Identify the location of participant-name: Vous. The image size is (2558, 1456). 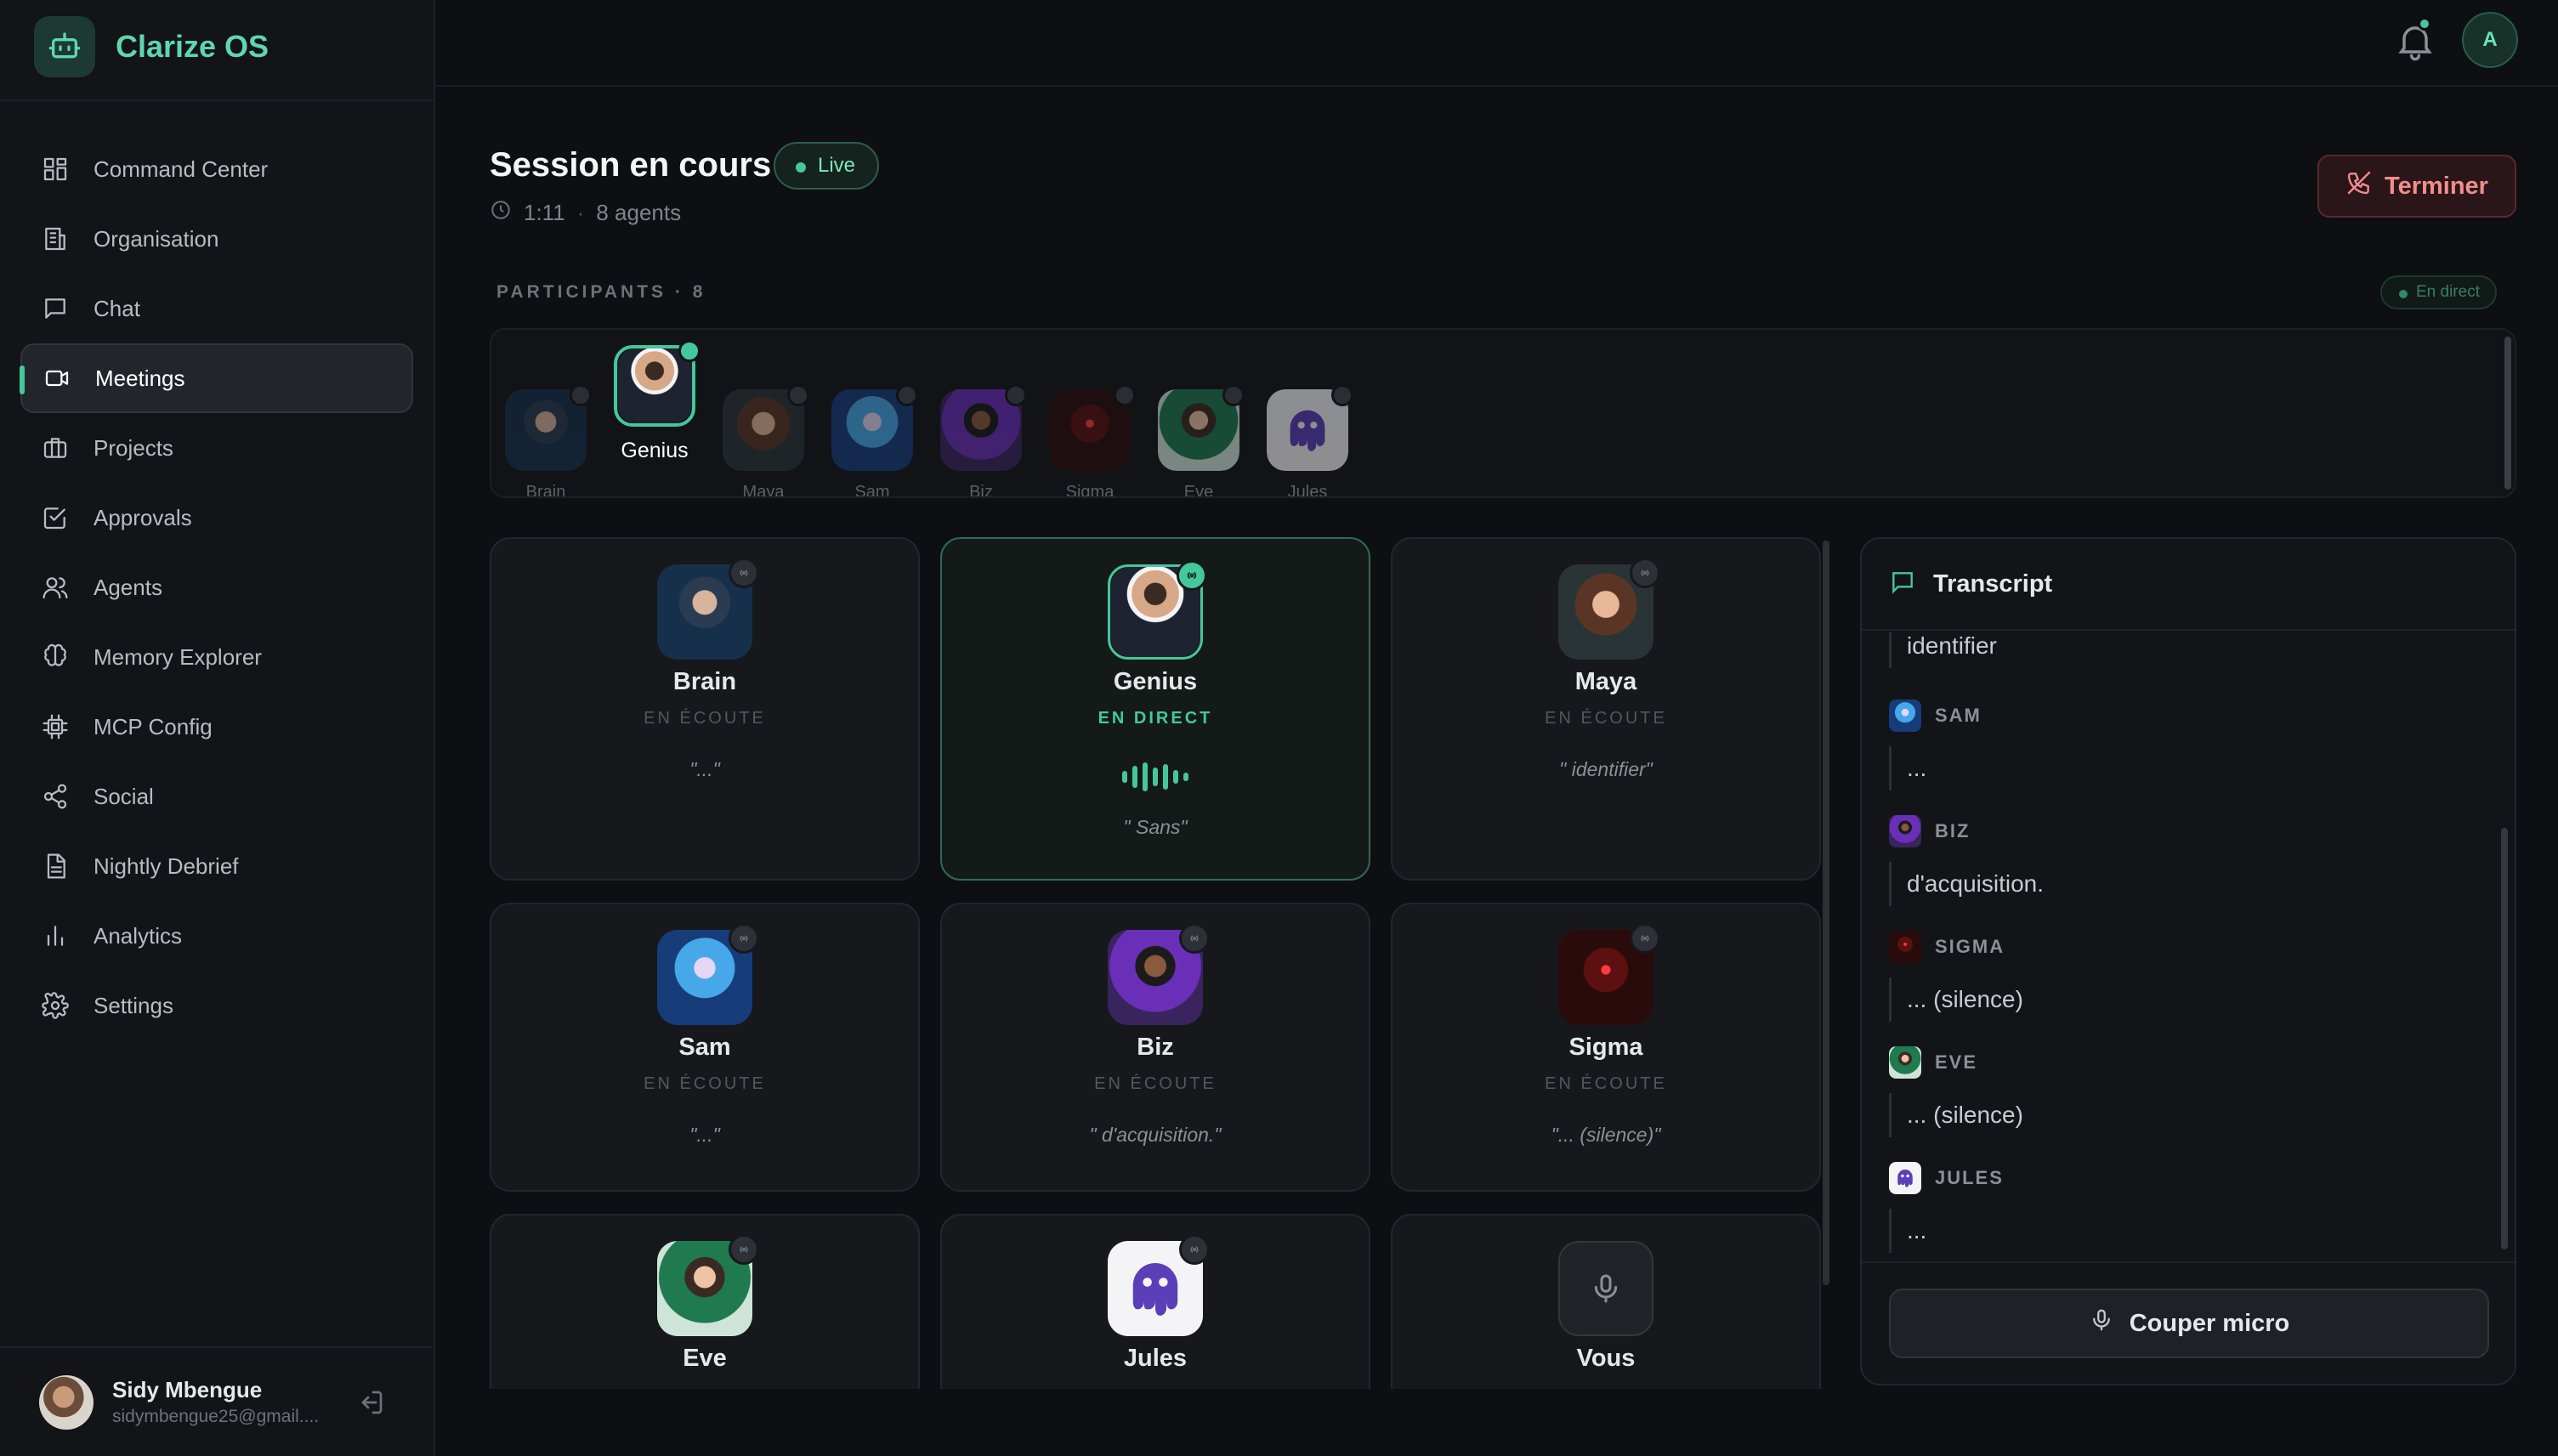
(1606, 1358).